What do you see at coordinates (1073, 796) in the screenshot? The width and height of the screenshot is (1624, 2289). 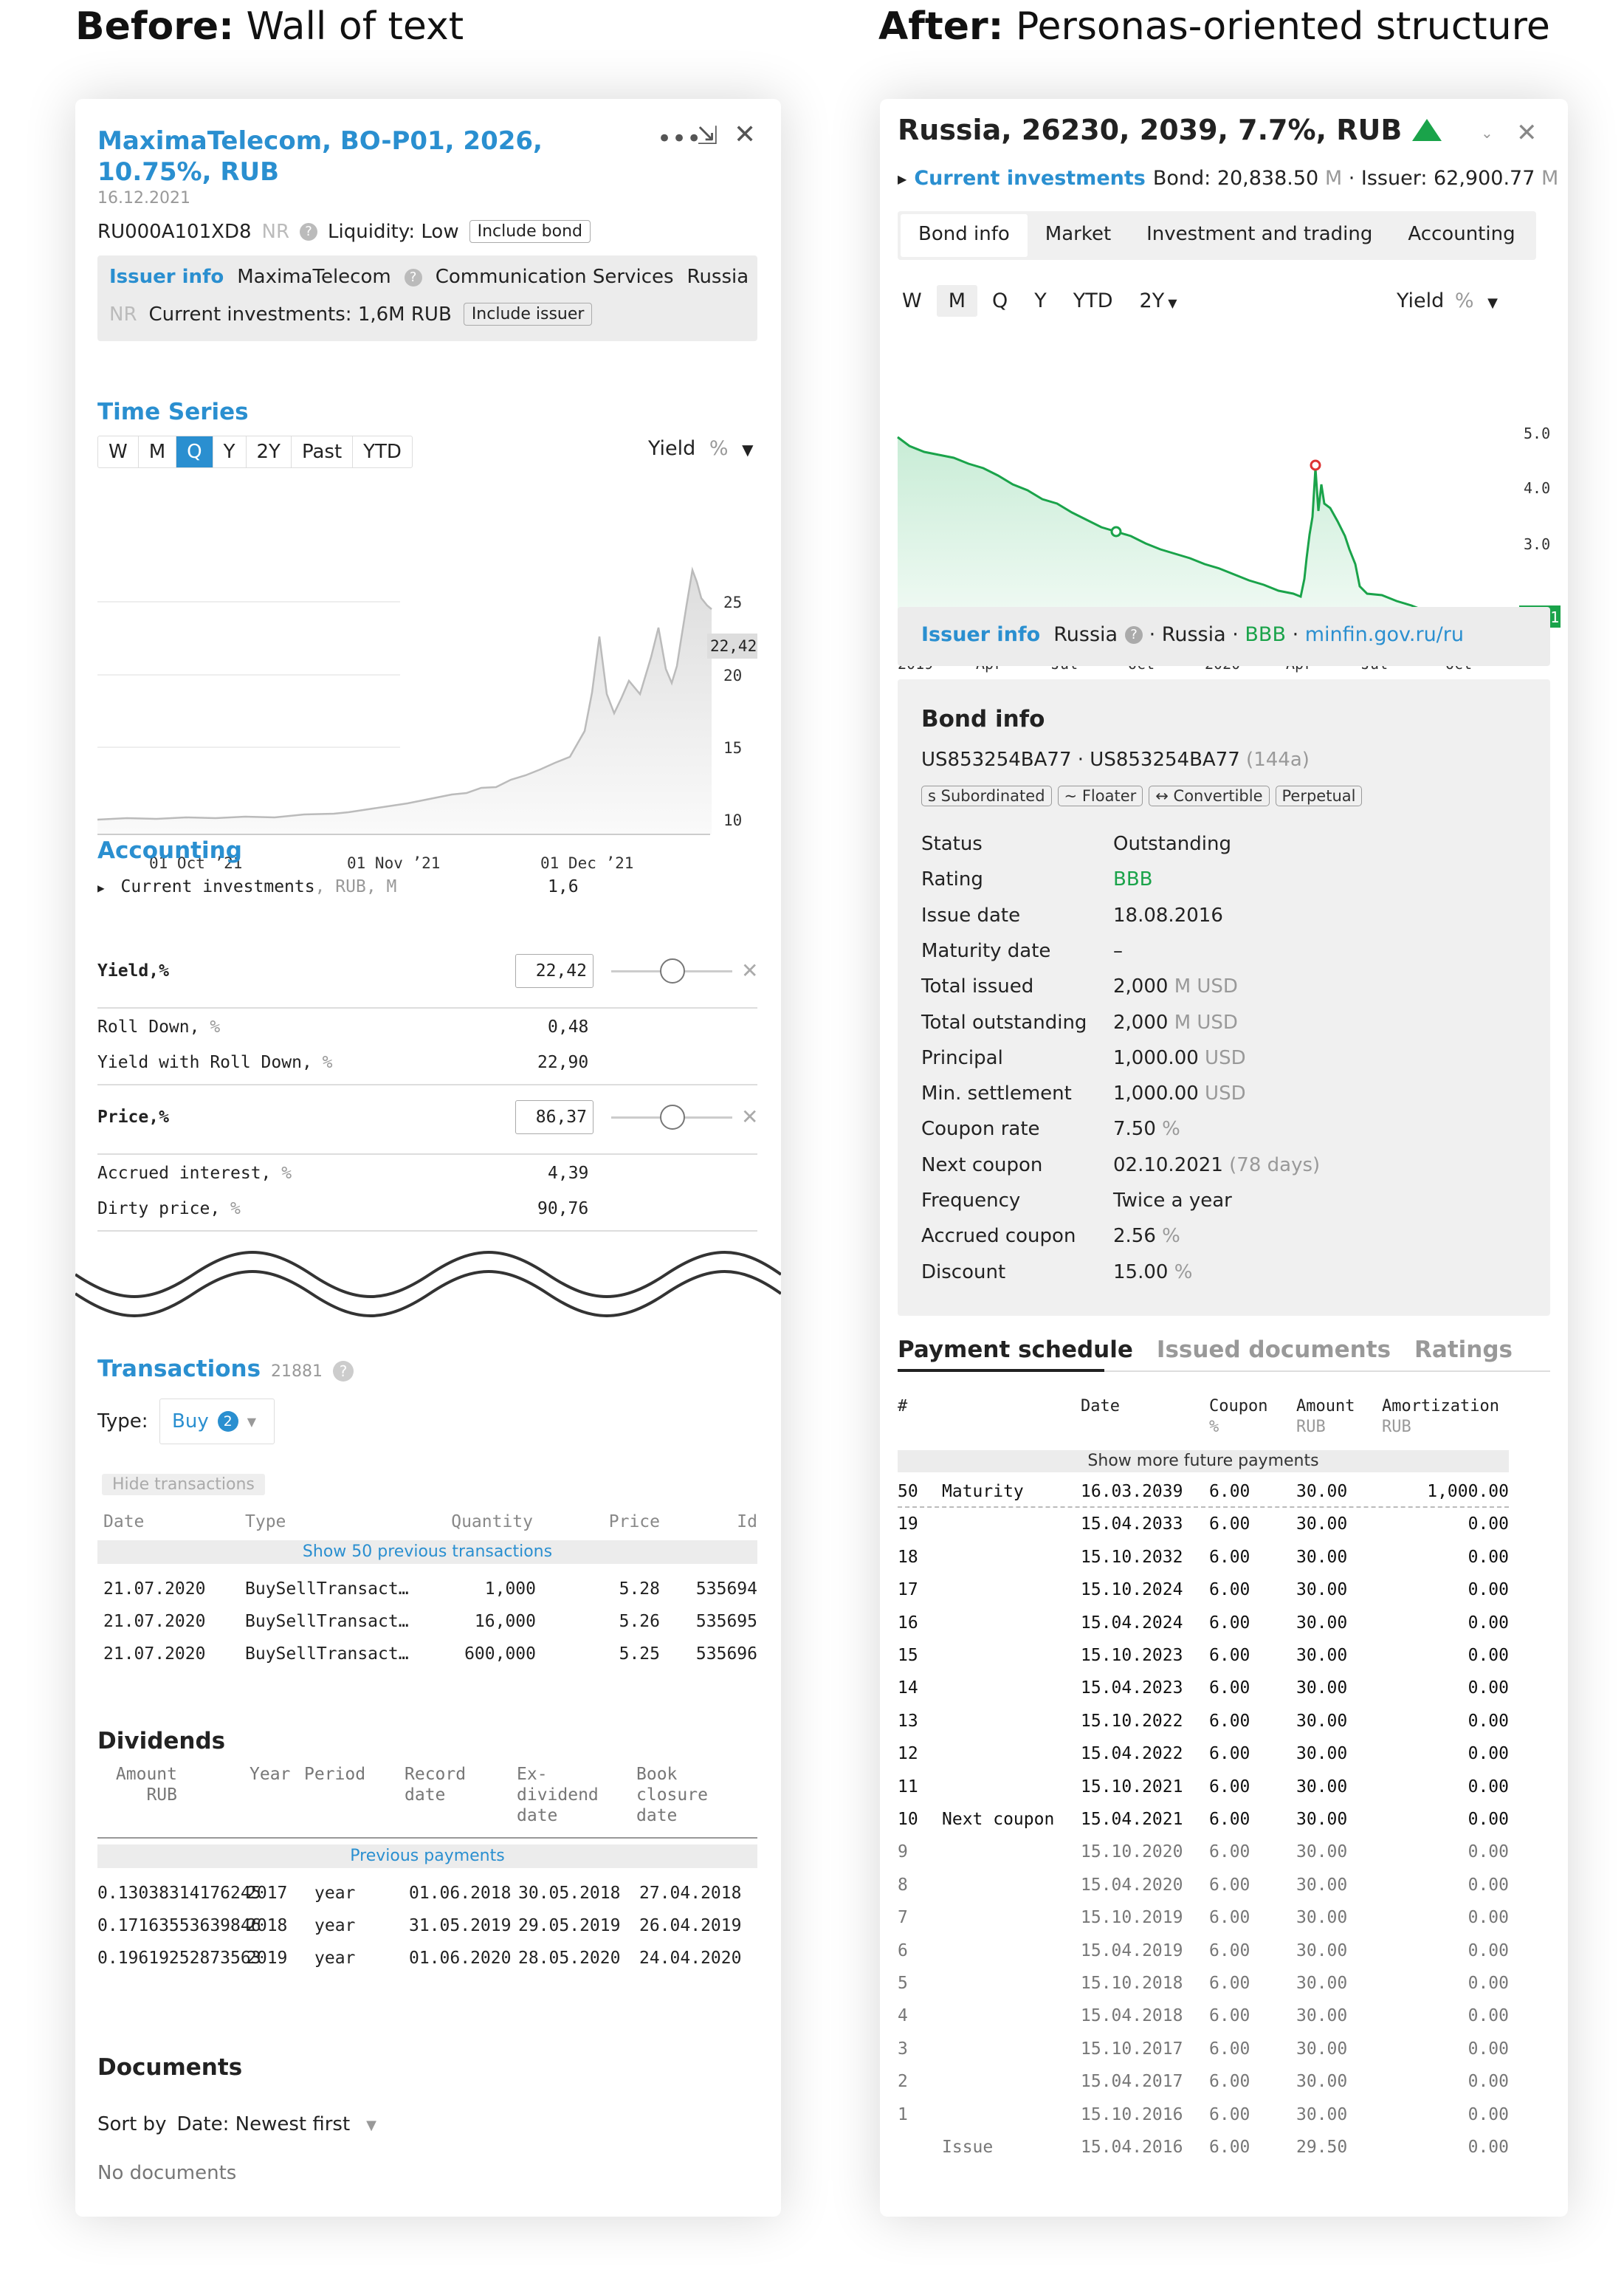 I see `tag-floater-icon: ~` at bounding box center [1073, 796].